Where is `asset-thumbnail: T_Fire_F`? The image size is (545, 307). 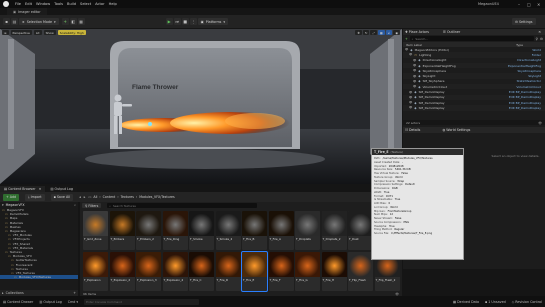 asset-thumbnail: T_Fire_F is located at coordinates (281, 271).